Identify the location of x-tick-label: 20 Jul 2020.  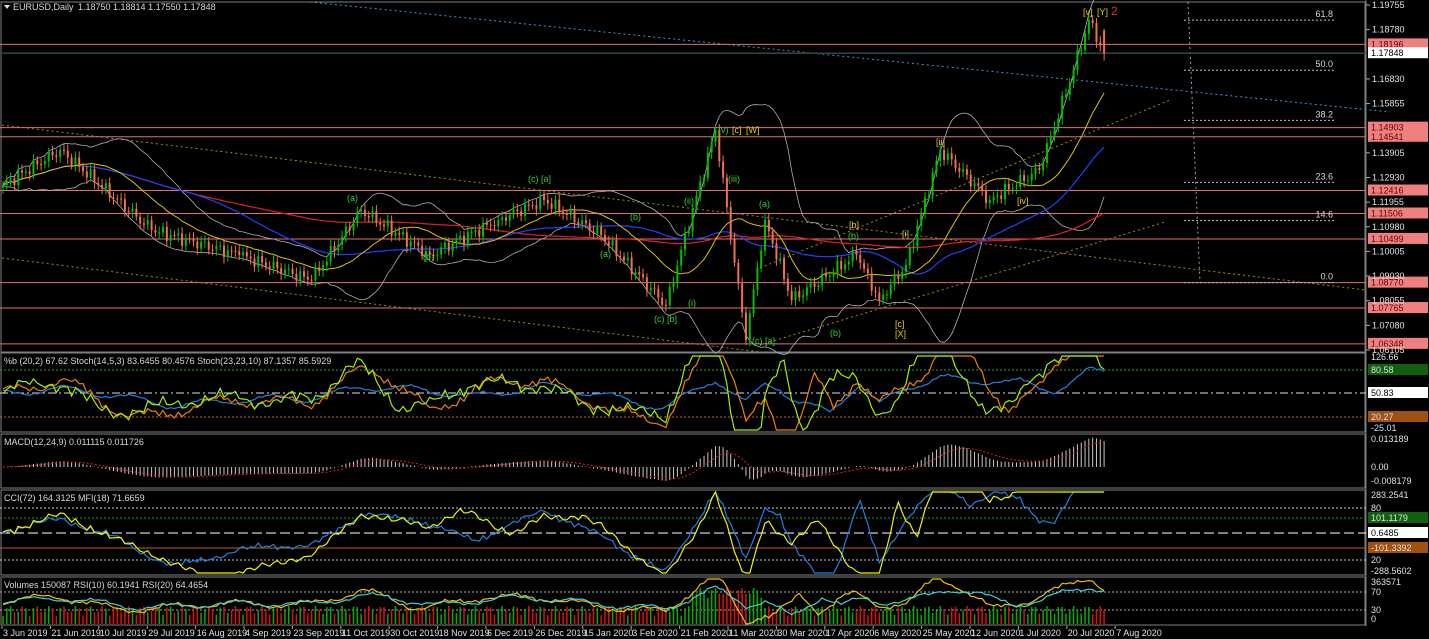
(1091, 633).